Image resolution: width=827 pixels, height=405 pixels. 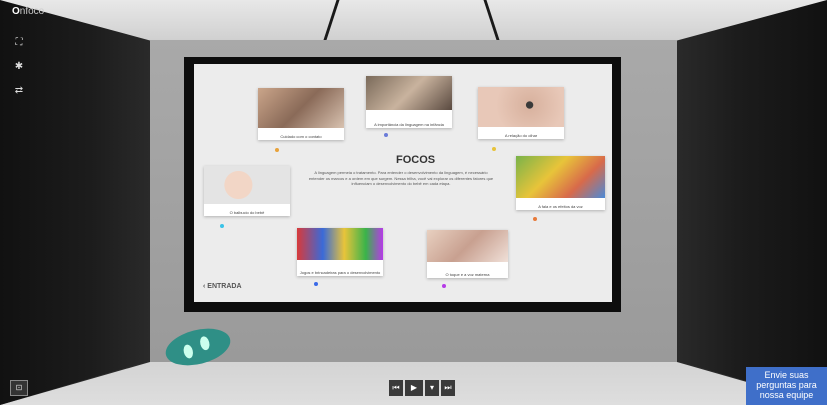 I want to click on card-caption: A importância da linguagem na infância, so click(x=409, y=124).